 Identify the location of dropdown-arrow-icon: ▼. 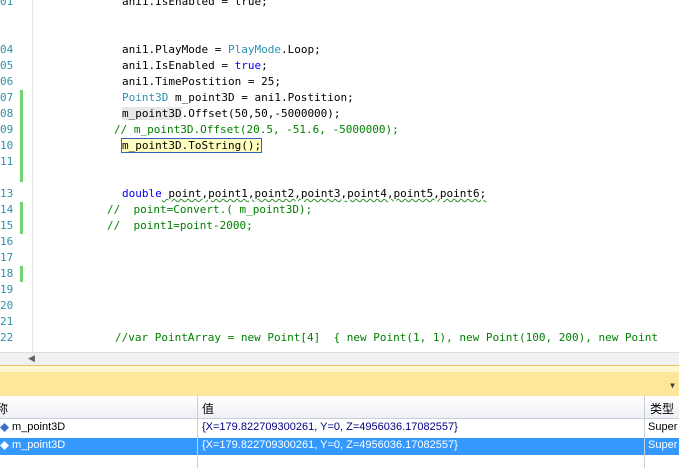
(672, 385).